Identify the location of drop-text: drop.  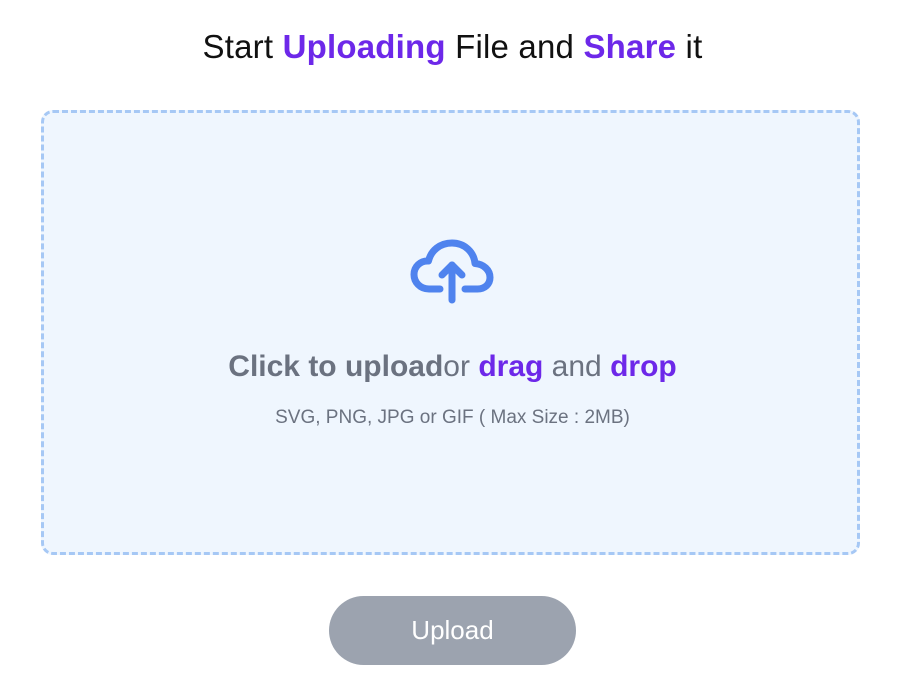
(643, 366).